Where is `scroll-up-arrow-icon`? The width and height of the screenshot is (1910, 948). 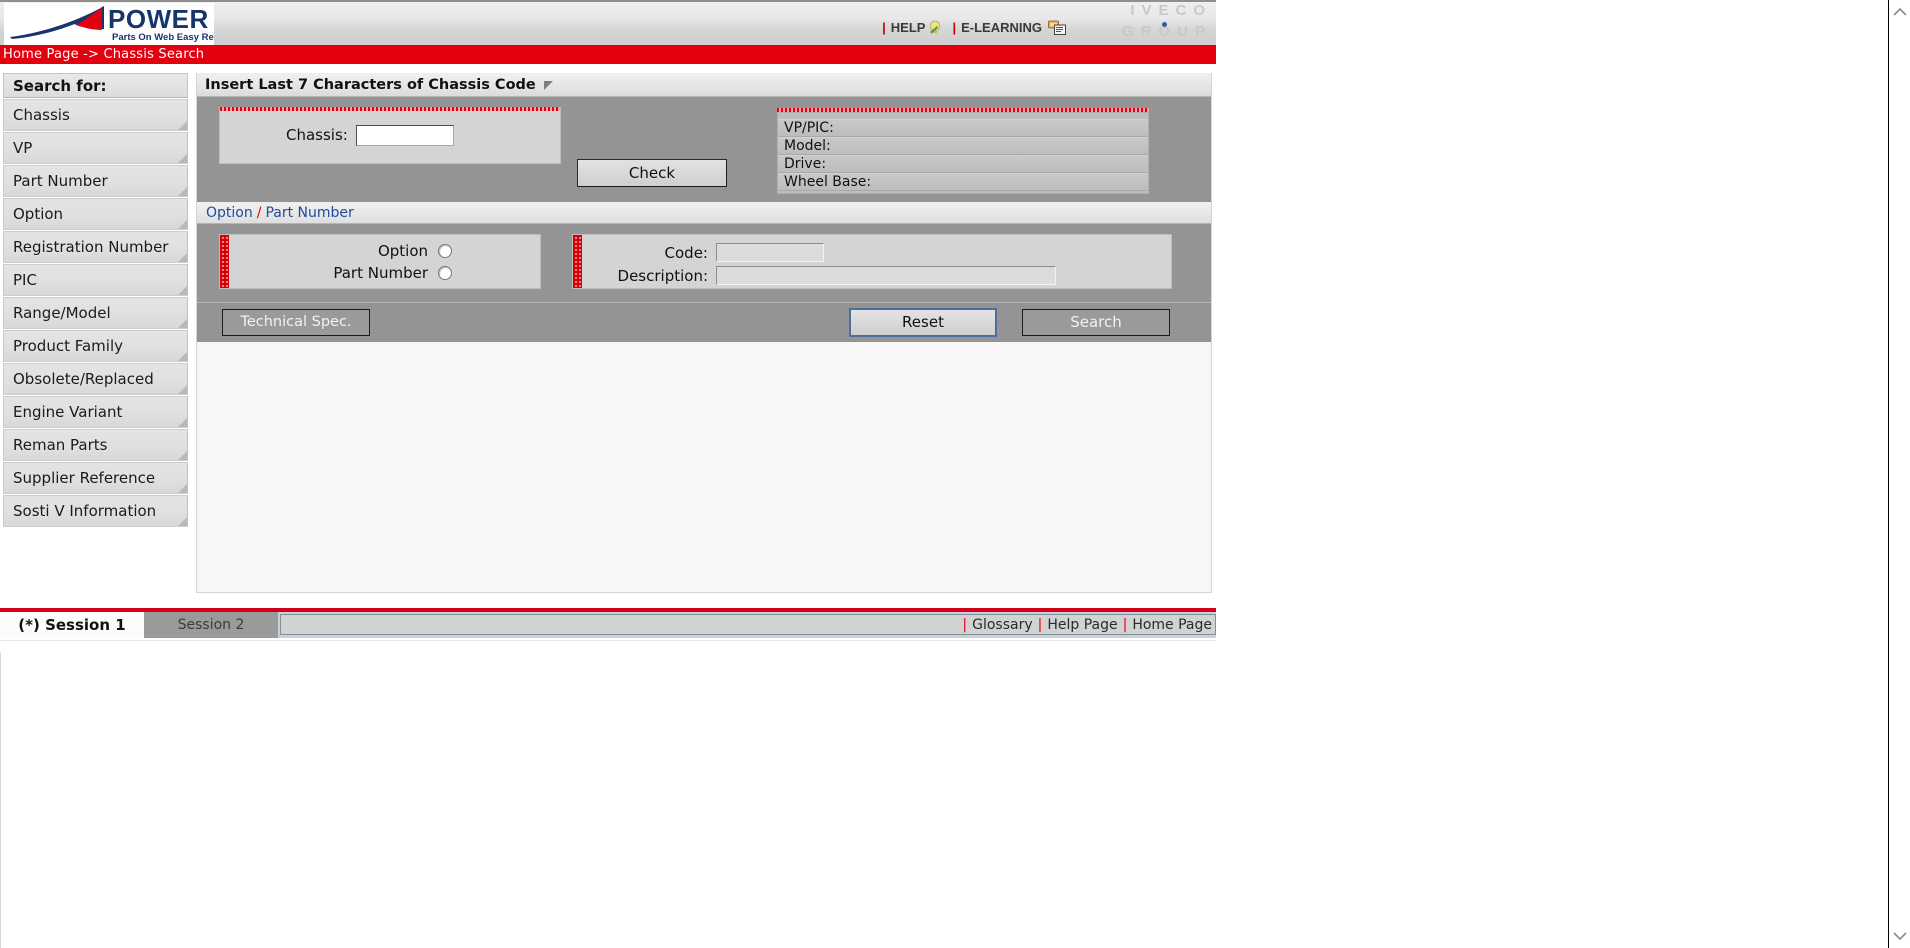
scroll-up-arrow-icon is located at coordinates (1899, 12).